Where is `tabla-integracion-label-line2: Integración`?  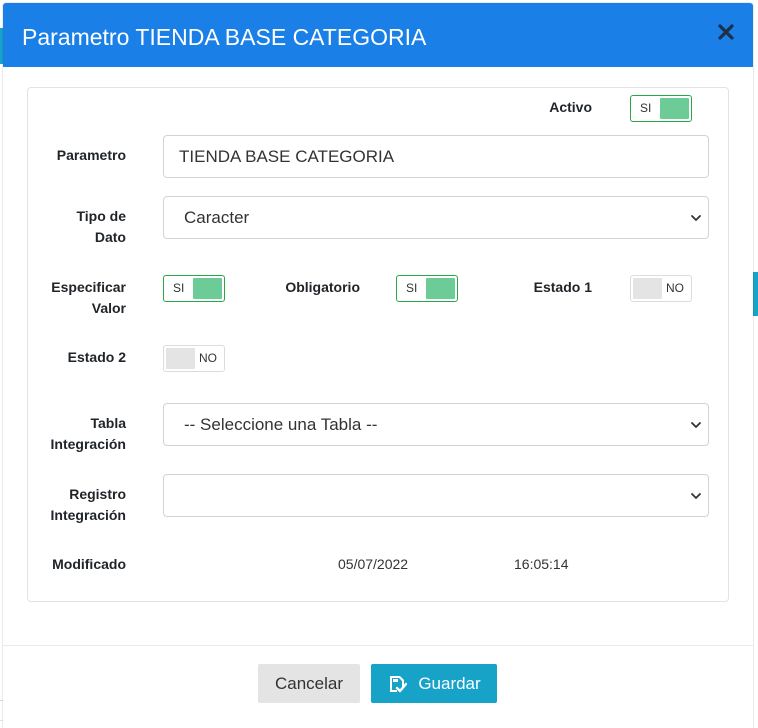
tabla-integracion-label-line2: Integración is located at coordinates (88, 444).